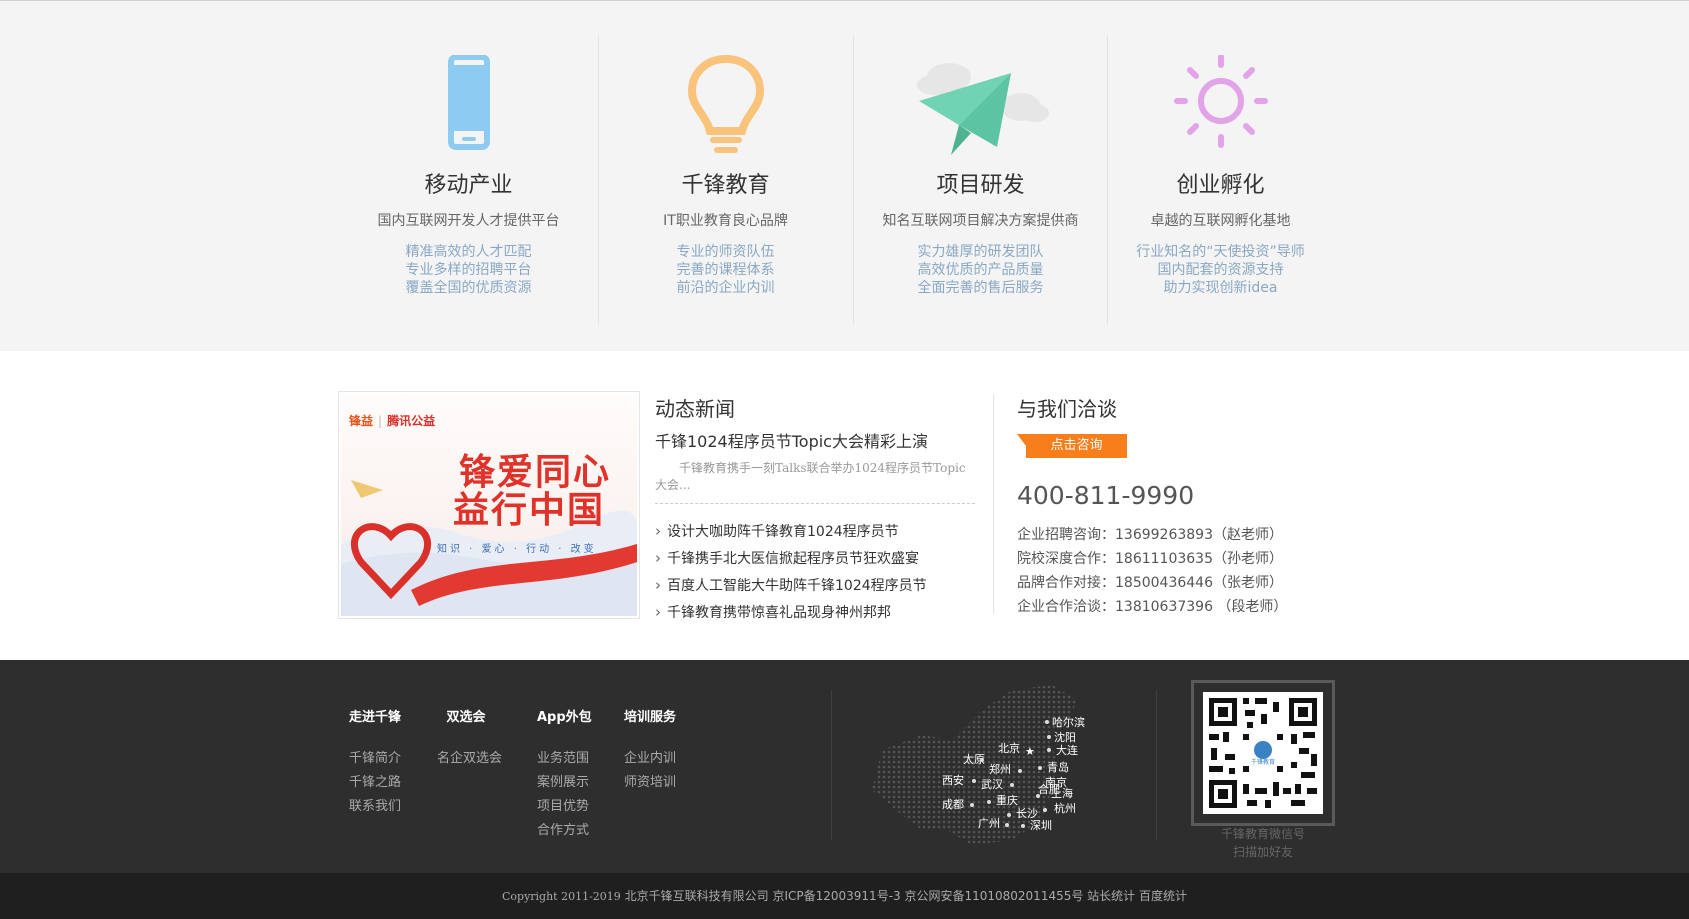 The height and width of the screenshot is (919, 1689). What do you see at coordinates (725, 252) in the screenshot?
I see `feature-point: 专业的师资队伍` at bounding box center [725, 252].